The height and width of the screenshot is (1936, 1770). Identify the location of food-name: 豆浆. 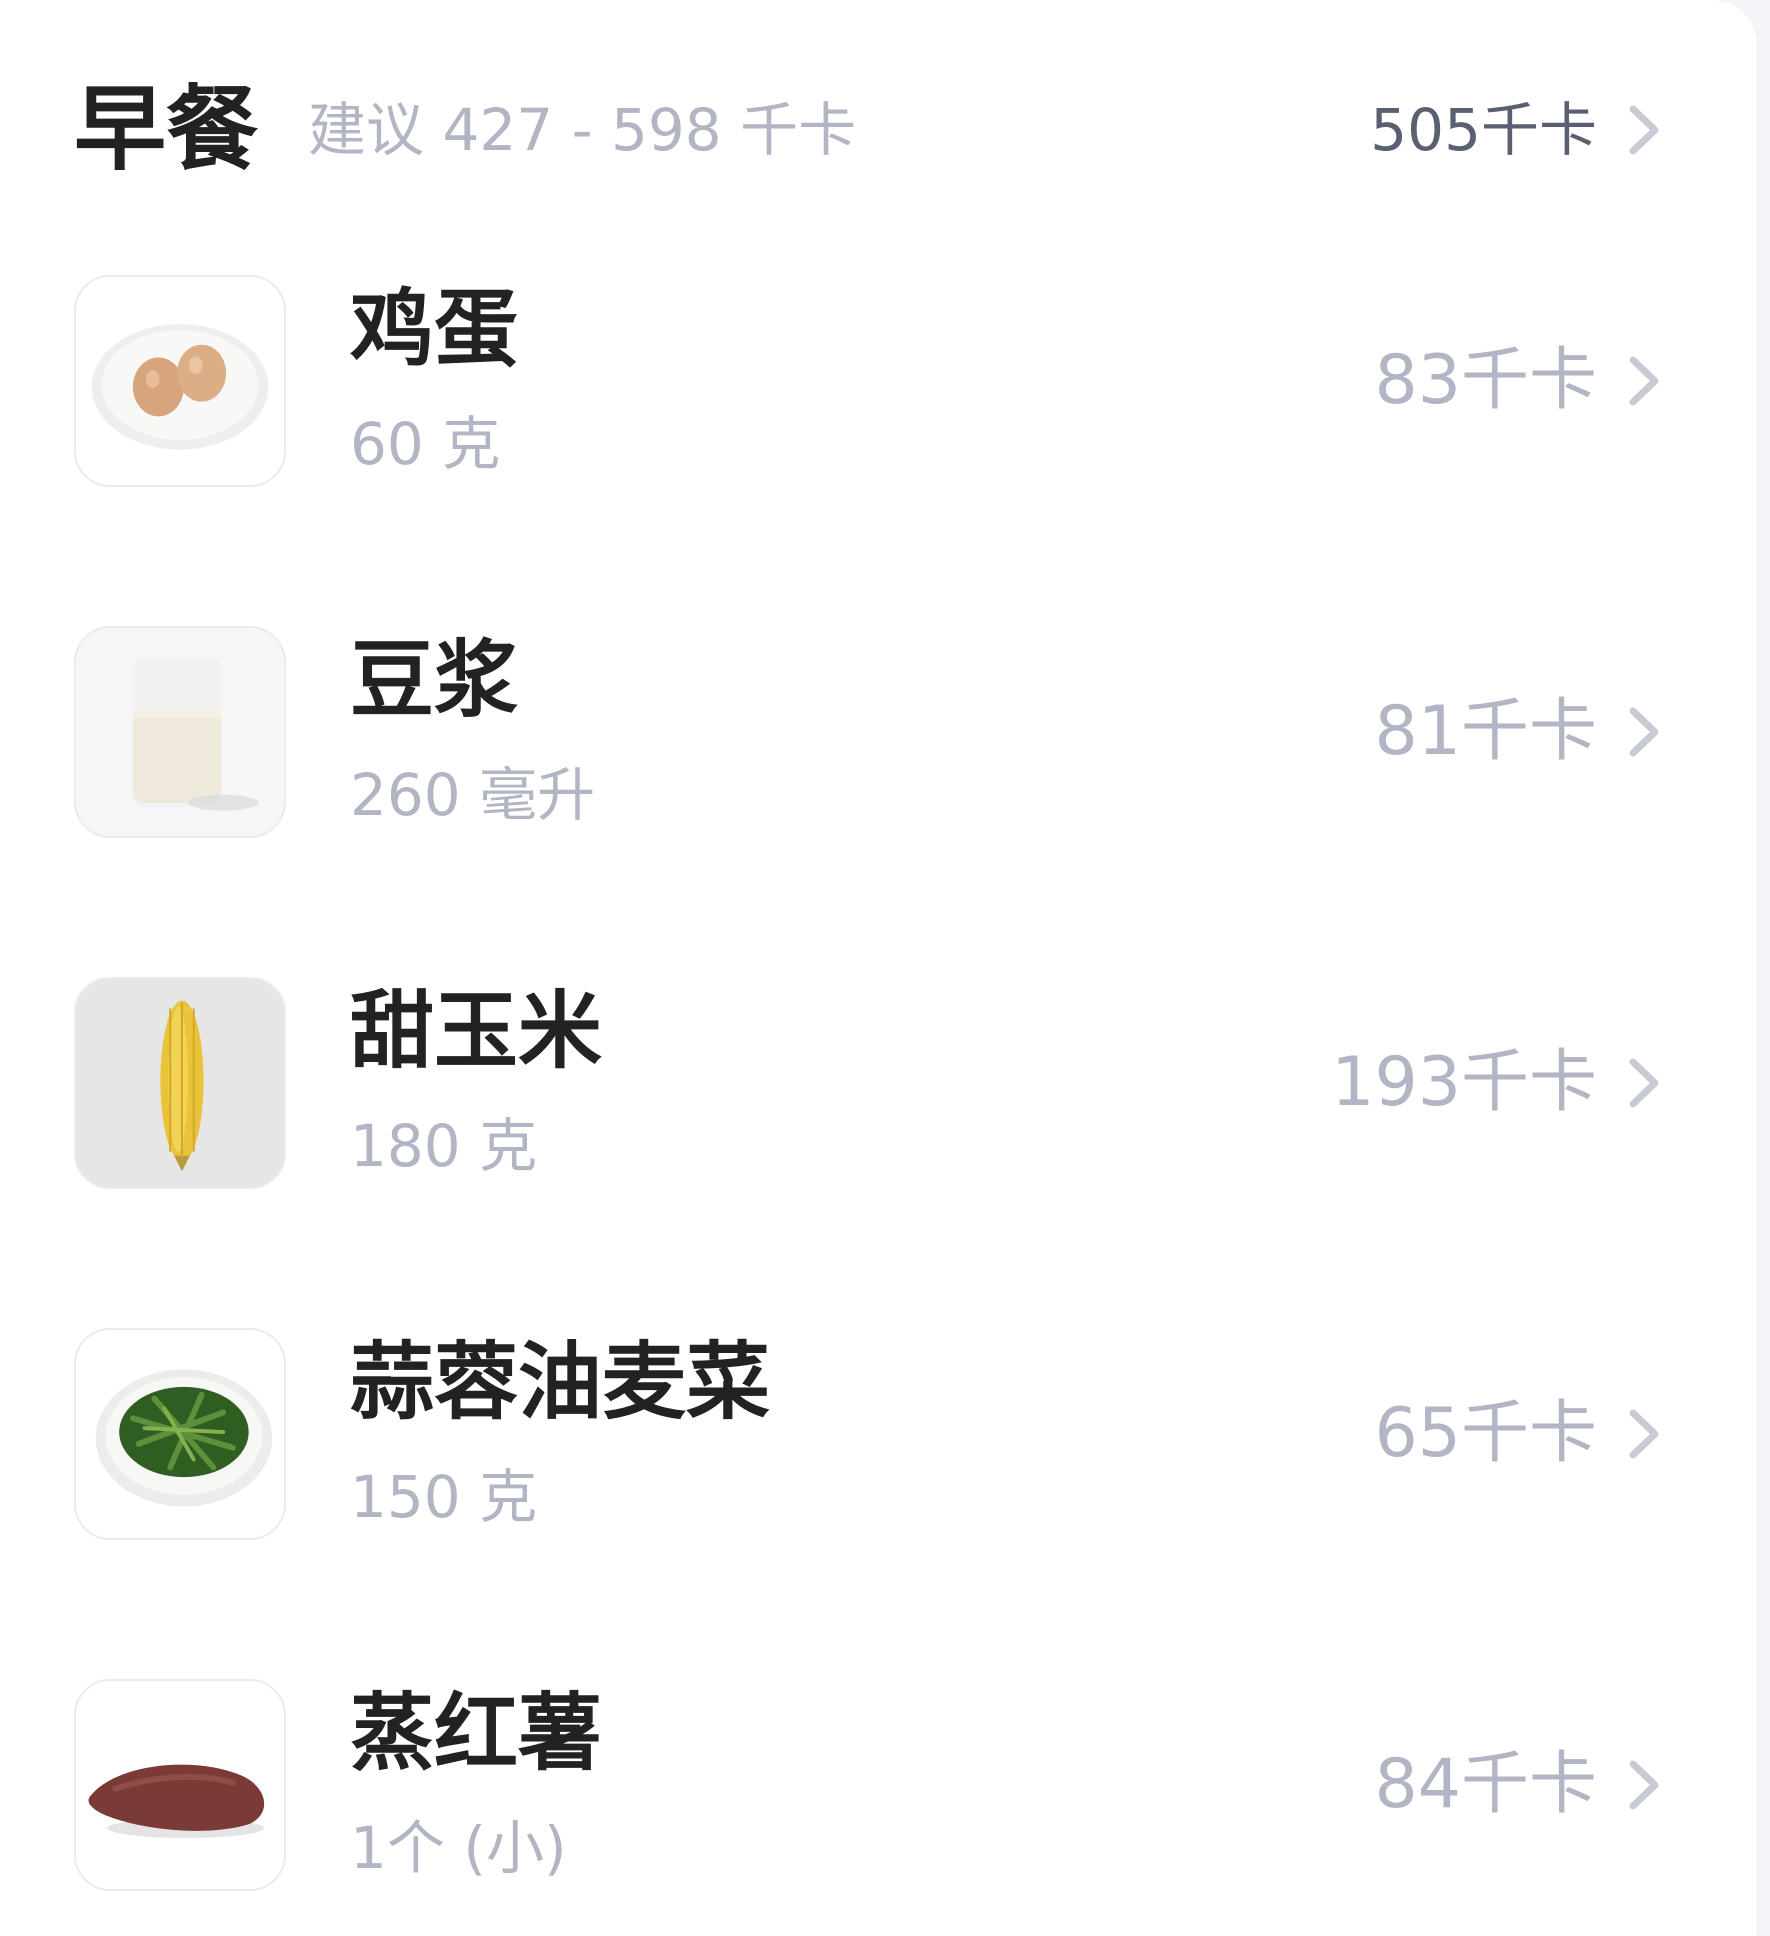
(434, 680).